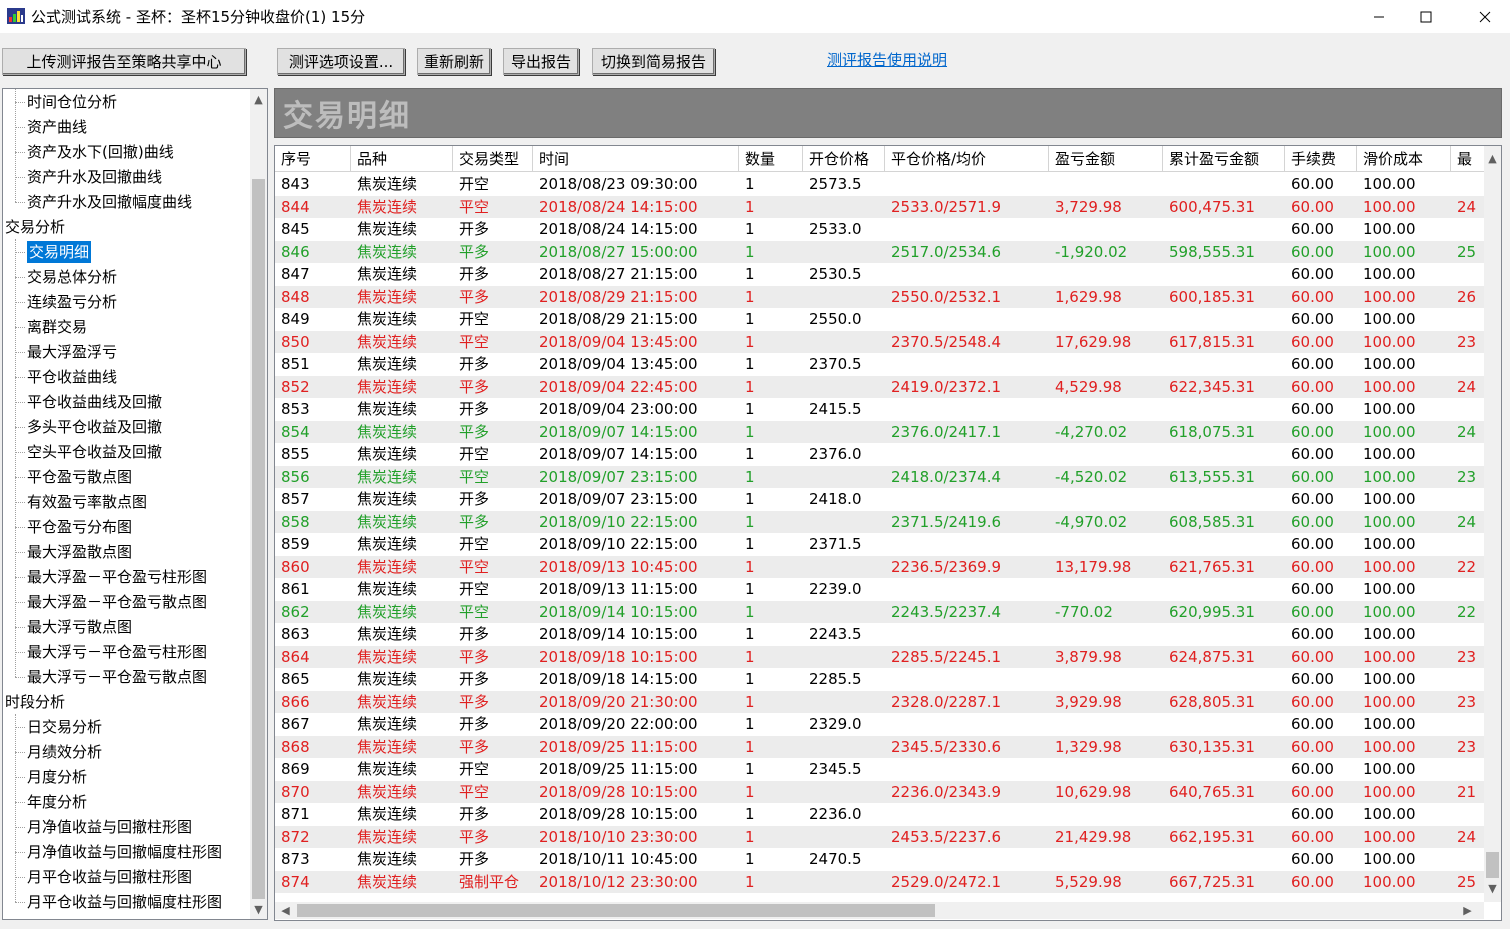  What do you see at coordinates (1426, 16) in the screenshot?
I see `maximize-button` at bounding box center [1426, 16].